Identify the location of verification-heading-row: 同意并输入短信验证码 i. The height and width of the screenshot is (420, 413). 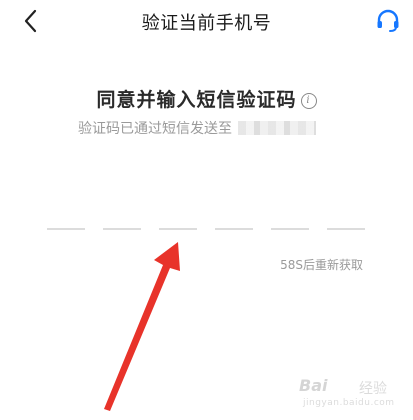
(206, 98).